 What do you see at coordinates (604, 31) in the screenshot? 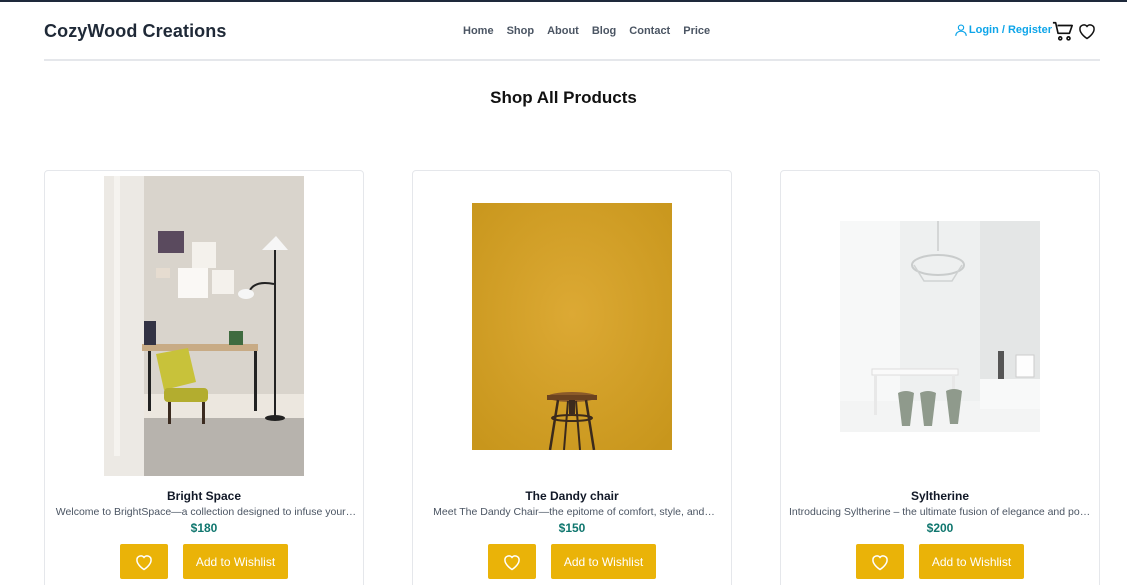
I see `nav-blog: Blog` at bounding box center [604, 31].